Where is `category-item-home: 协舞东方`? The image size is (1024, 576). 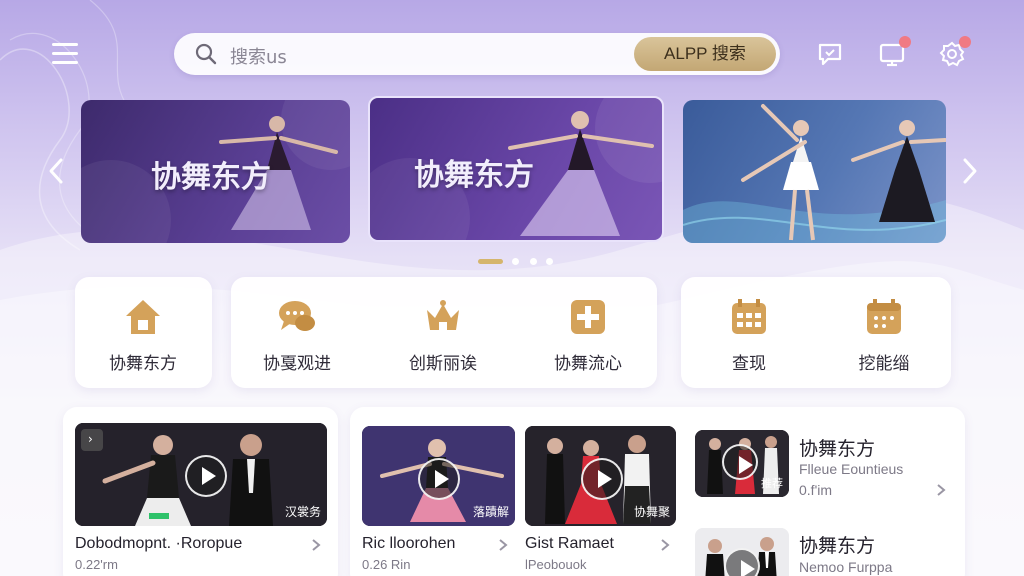
category-item-home: 协舞东方 is located at coordinates (143, 332).